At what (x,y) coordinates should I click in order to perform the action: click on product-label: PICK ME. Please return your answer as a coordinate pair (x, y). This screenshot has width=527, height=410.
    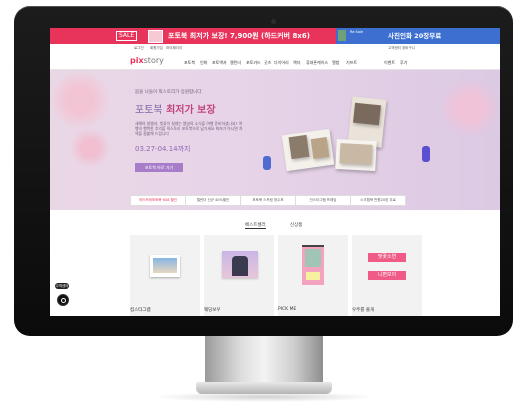
    Looking at the image, I should click on (287, 309).